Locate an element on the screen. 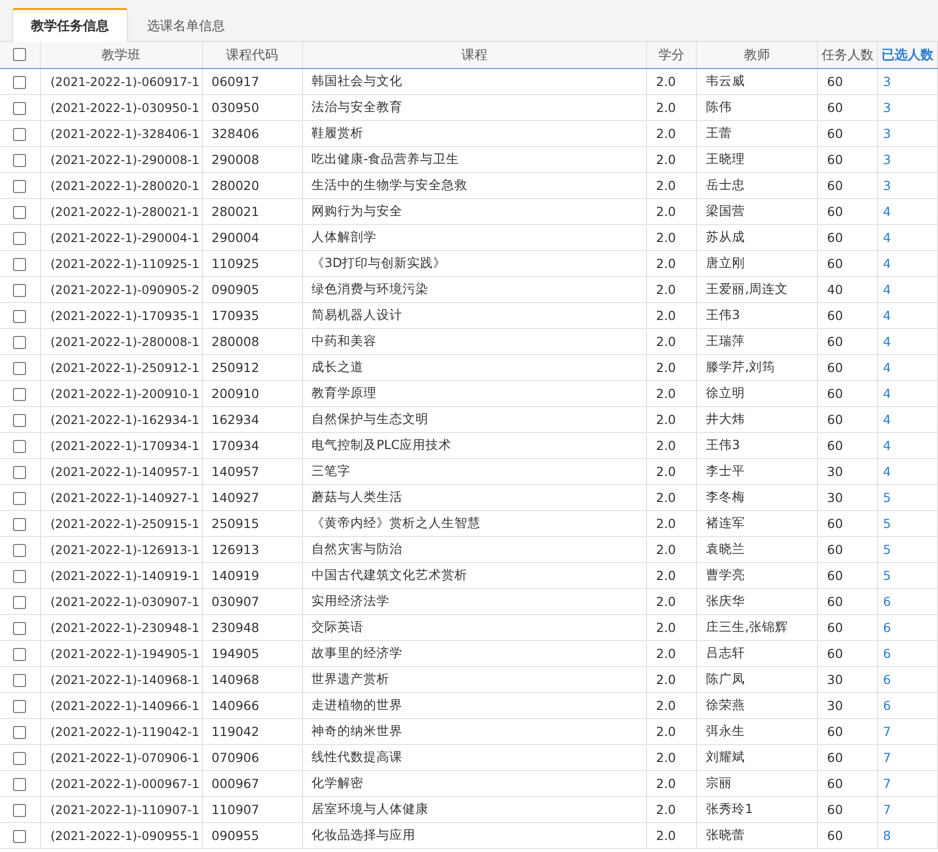 This screenshot has width=938, height=852. table-cell: 宗丽 is located at coordinates (757, 783).